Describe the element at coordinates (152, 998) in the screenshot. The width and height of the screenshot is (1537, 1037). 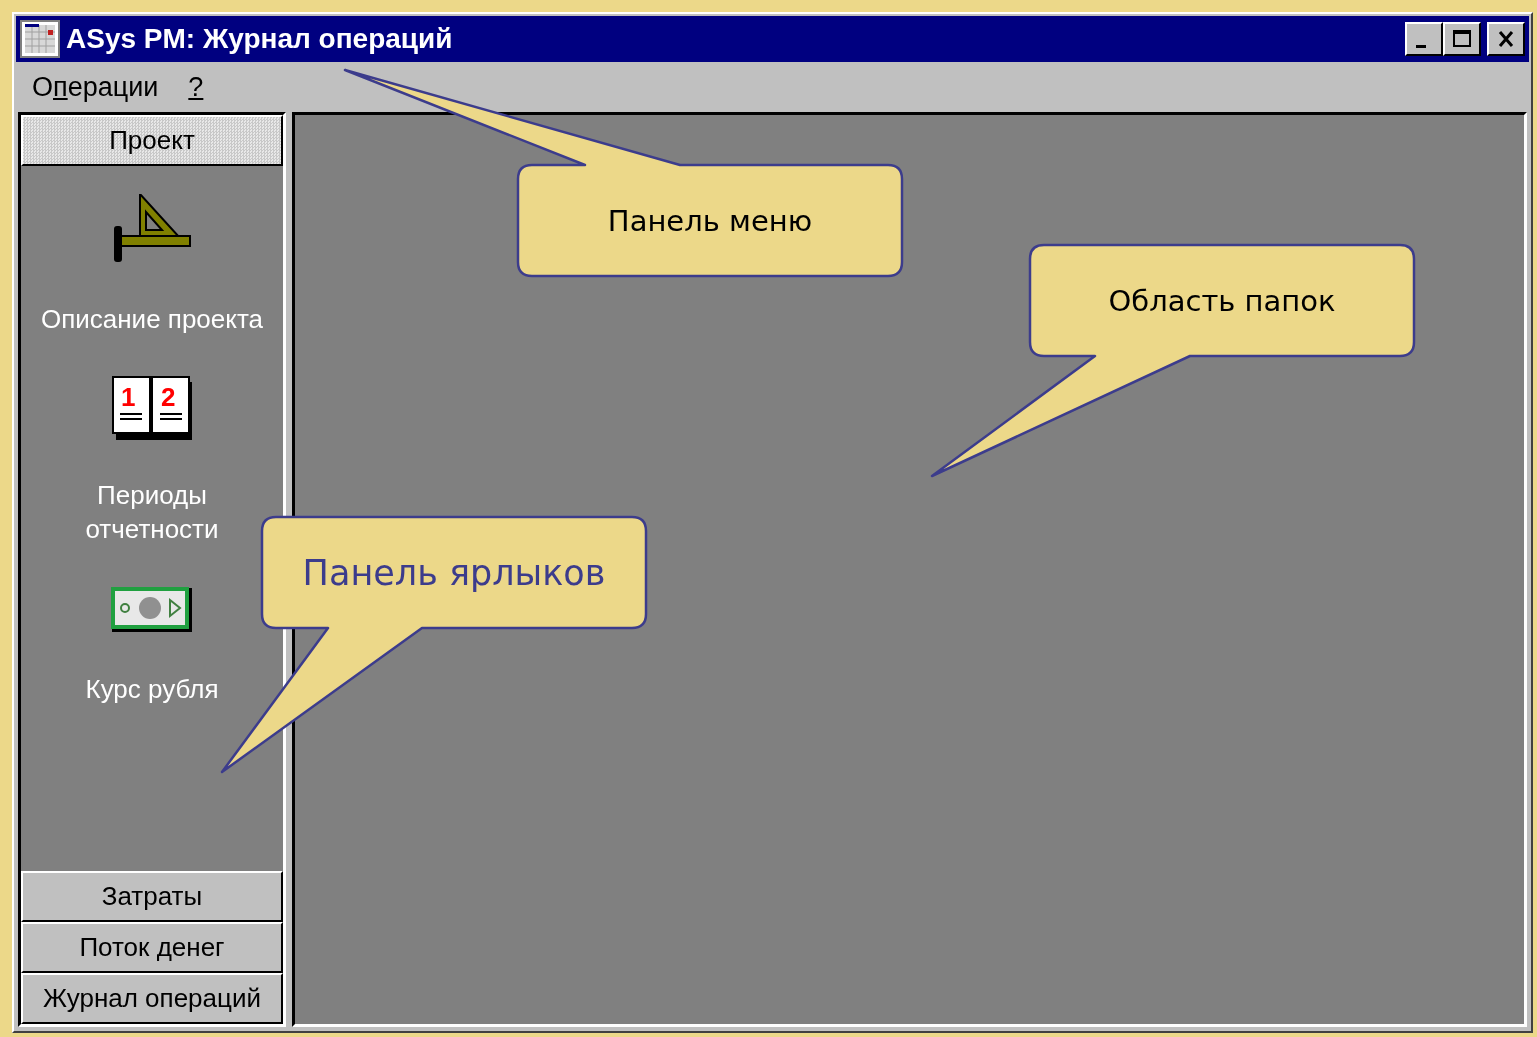
I see `group-button: Журнал операций` at that location.